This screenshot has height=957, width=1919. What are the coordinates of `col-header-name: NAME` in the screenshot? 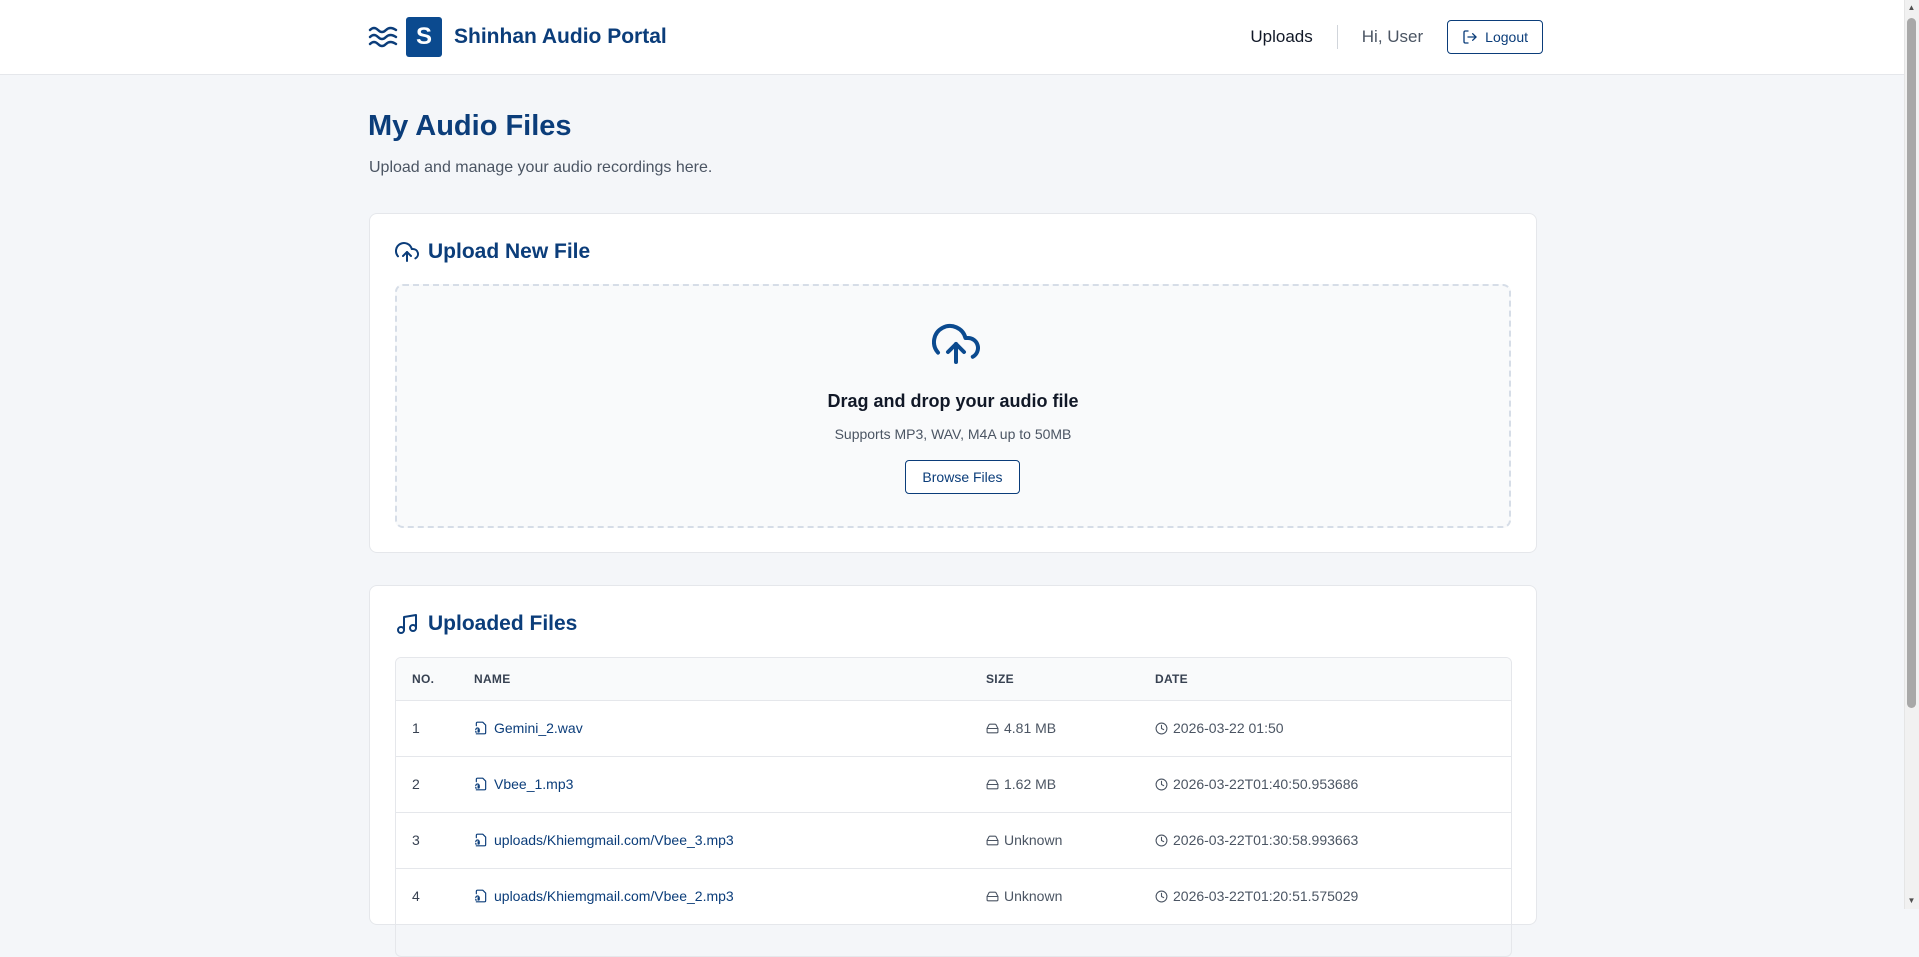 It's located at (729, 679).